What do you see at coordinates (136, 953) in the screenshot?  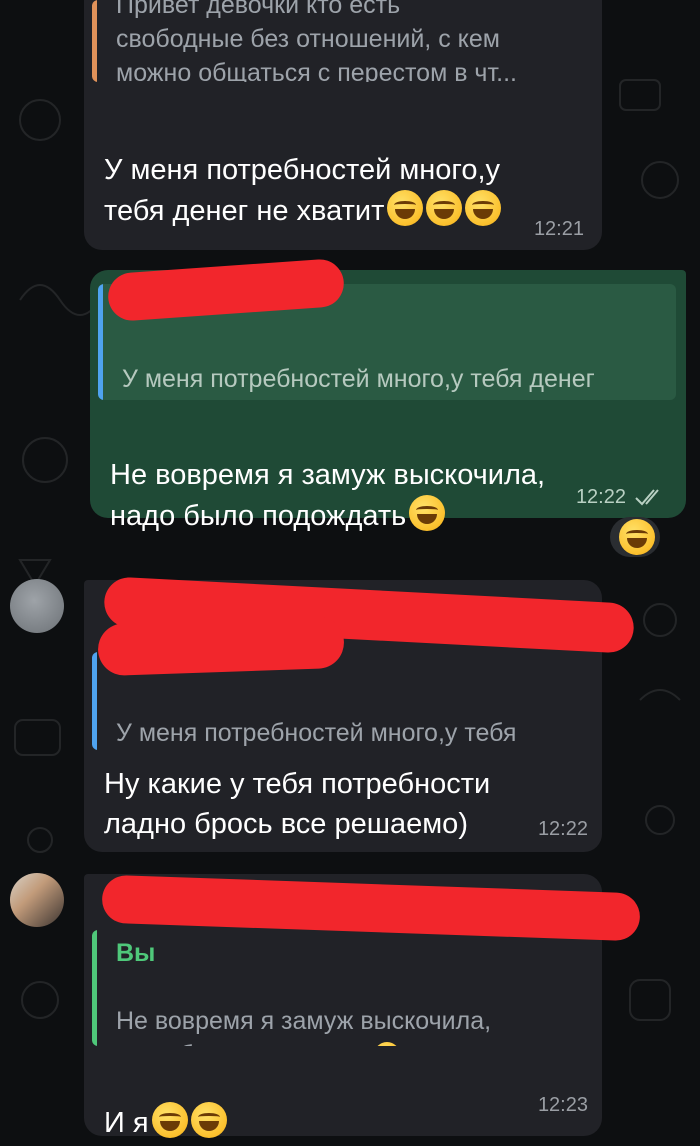 I see `quote-author: Вы` at bounding box center [136, 953].